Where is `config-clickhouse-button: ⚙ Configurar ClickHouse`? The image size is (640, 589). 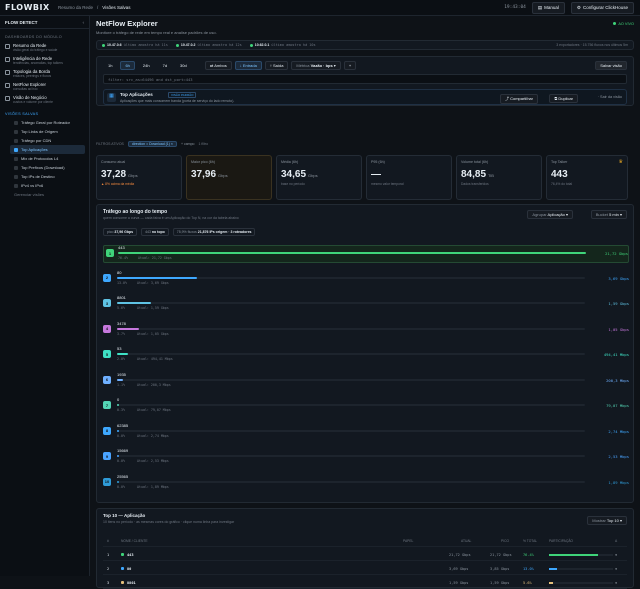 config-clickhouse-button: ⚙ Configurar ClickHouse is located at coordinates (602, 7).